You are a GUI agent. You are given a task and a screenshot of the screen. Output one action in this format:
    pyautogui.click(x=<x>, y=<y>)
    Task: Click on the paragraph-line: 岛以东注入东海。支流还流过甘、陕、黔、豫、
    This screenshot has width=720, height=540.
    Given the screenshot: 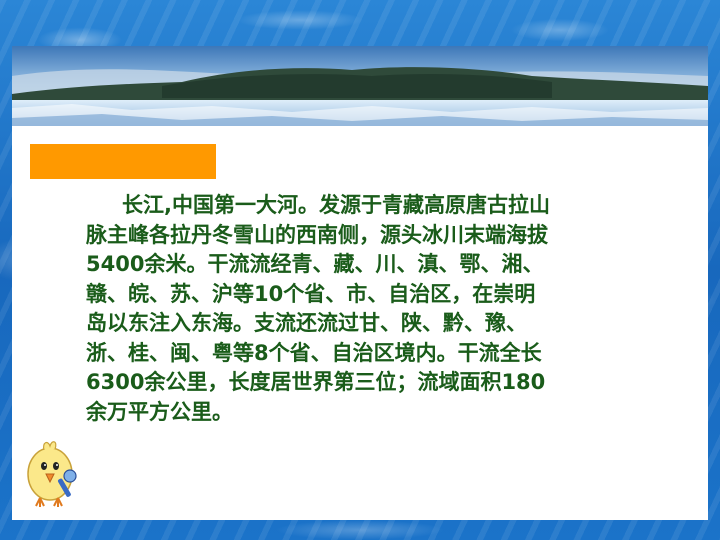 What is the action you would take?
    pyautogui.click(x=306, y=323)
    